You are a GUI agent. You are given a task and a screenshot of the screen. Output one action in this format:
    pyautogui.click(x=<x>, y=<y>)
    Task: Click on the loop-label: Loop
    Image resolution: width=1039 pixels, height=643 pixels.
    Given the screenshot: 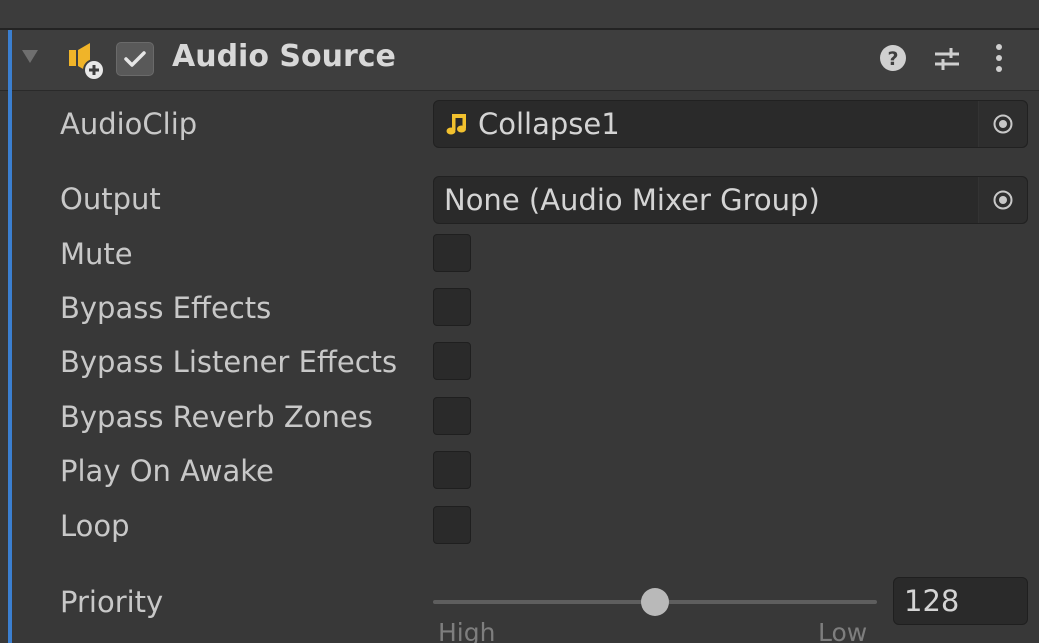 What is the action you would take?
    pyautogui.click(x=95, y=526)
    